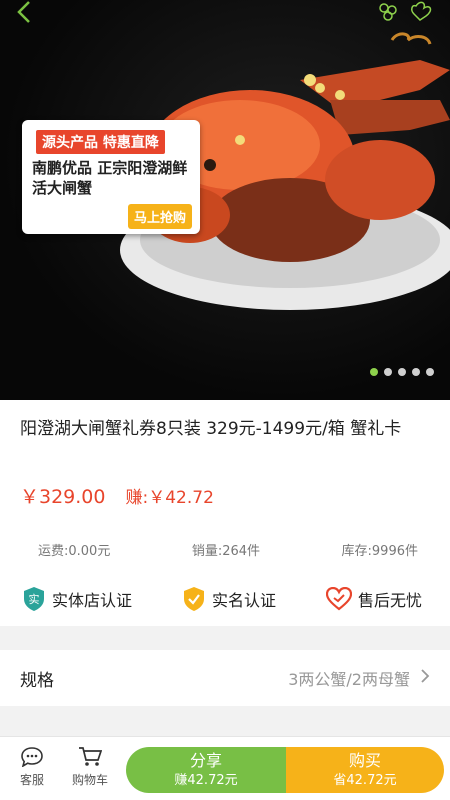  Describe the element at coordinates (364, 760) in the screenshot. I see `buy-label: 购买` at that location.